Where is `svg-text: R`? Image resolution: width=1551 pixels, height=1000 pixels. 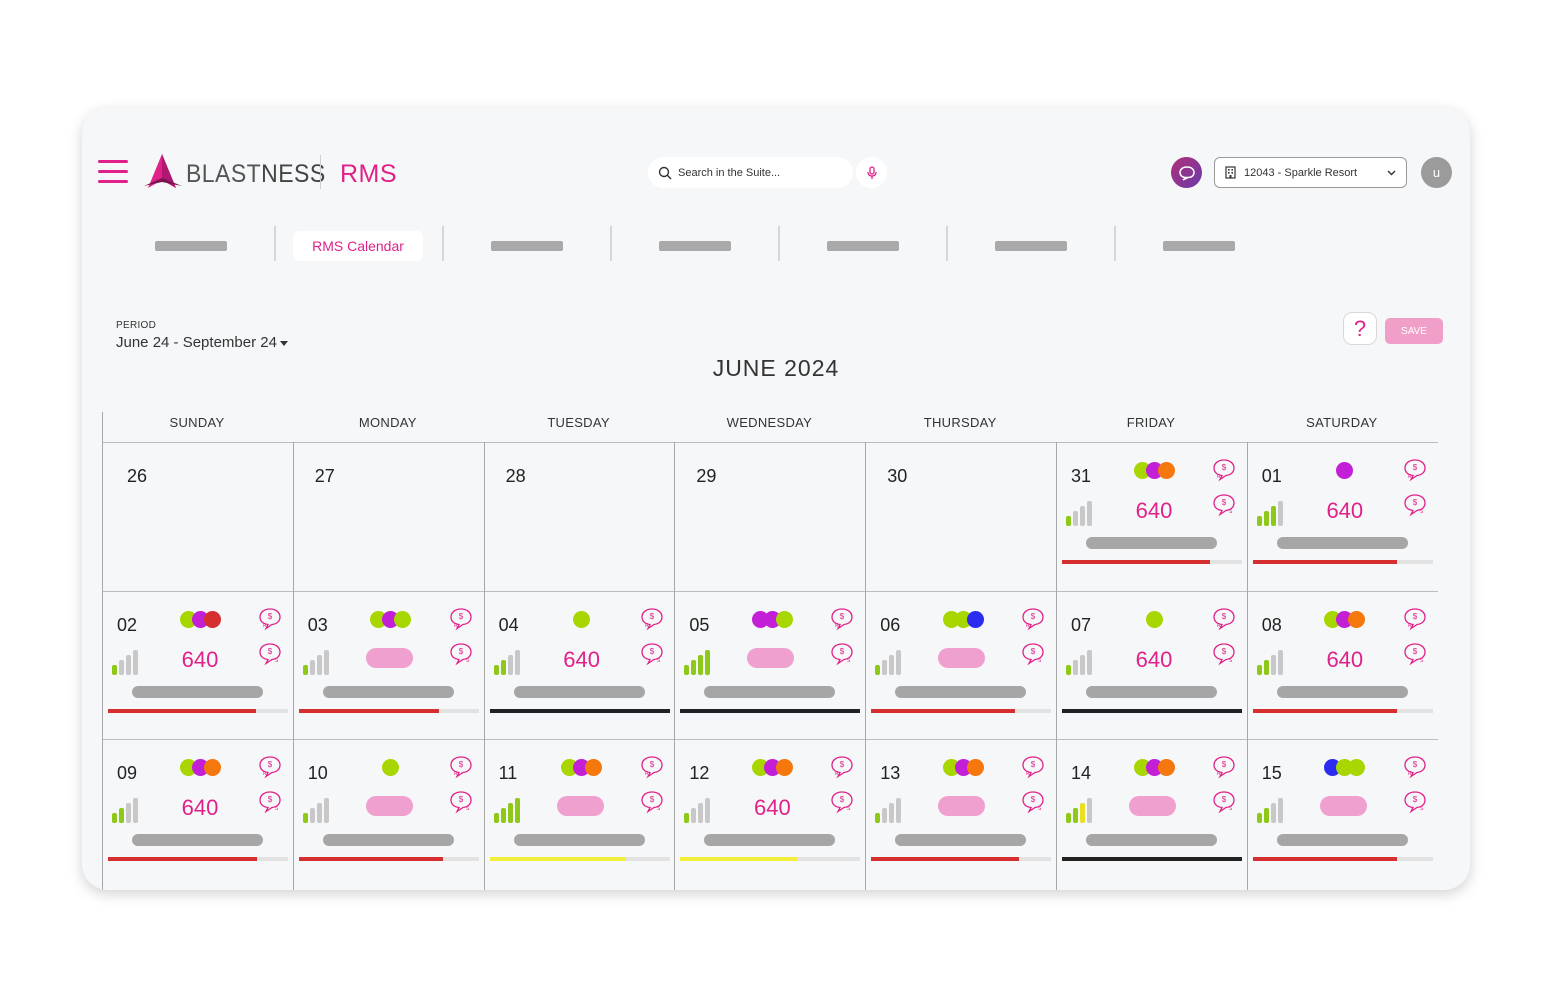 svg-text: R is located at coordinates (1219, 477).